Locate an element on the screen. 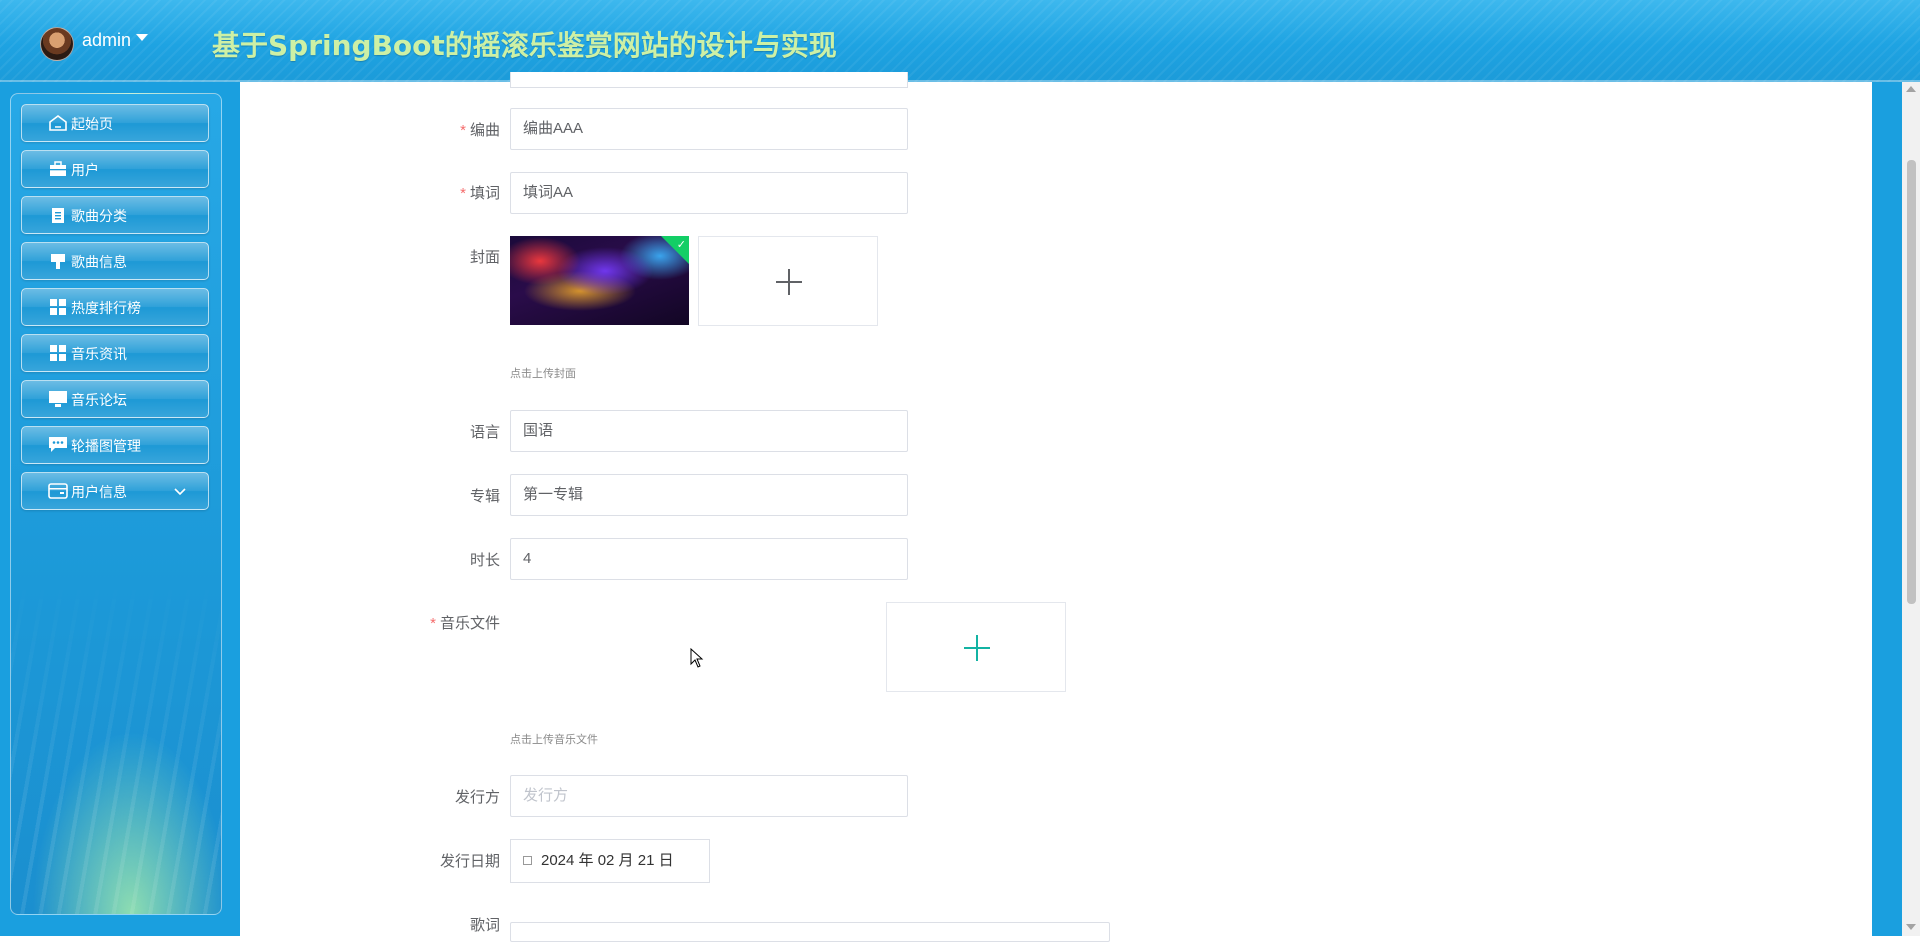  release-date-input: 2024 年 02 月 21 日 is located at coordinates (610, 861).